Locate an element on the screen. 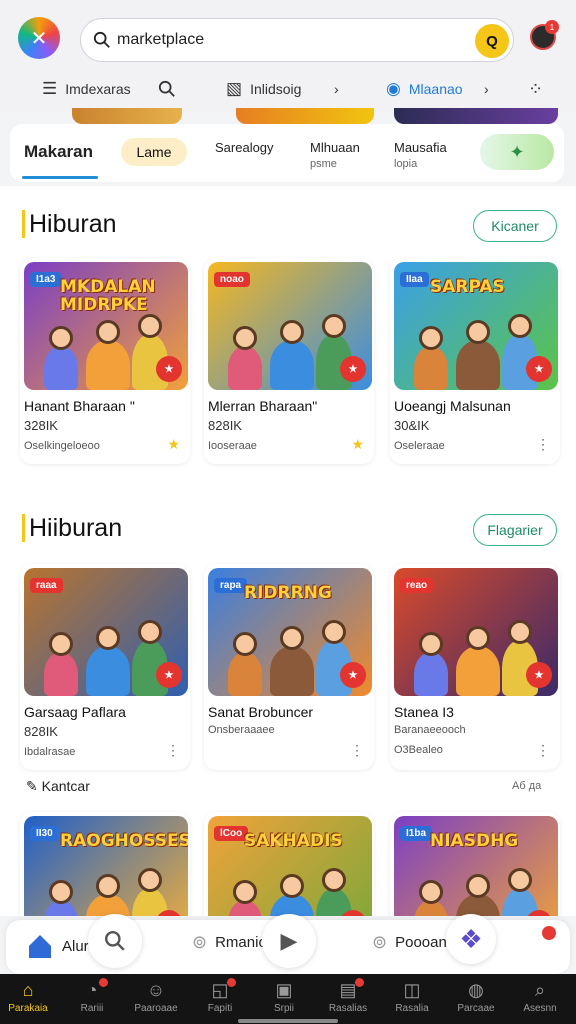 Image resolution: width=576 pixels, height=1024 pixels. subnav-item-main: ◉ Mlaanao is located at coordinates (424, 89).